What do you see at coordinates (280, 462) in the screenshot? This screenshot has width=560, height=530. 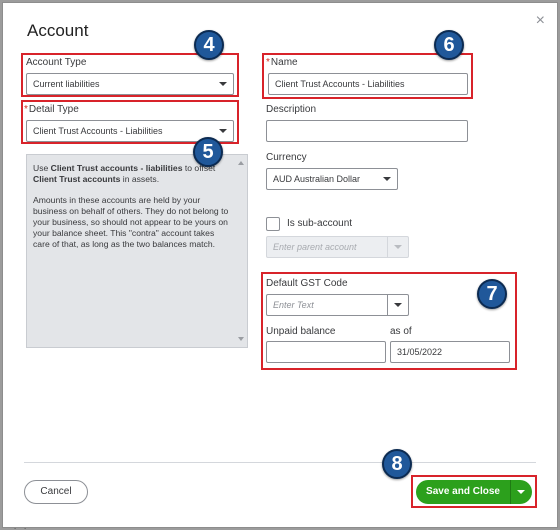 I see `footer-divider` at bounding box center [280, 462].